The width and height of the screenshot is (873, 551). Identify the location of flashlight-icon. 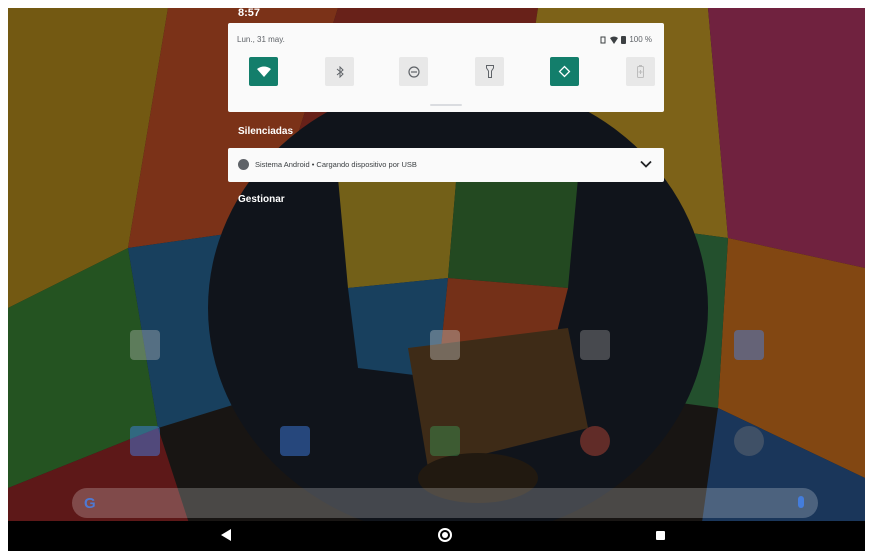
(489, 71).